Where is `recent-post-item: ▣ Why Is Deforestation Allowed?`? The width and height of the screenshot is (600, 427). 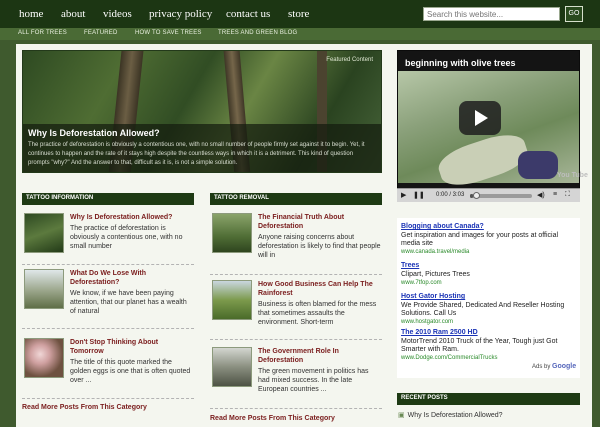 recent-post-item: ▣ Why Is Deforestation Allowed? is located at coordinates (450, 415).